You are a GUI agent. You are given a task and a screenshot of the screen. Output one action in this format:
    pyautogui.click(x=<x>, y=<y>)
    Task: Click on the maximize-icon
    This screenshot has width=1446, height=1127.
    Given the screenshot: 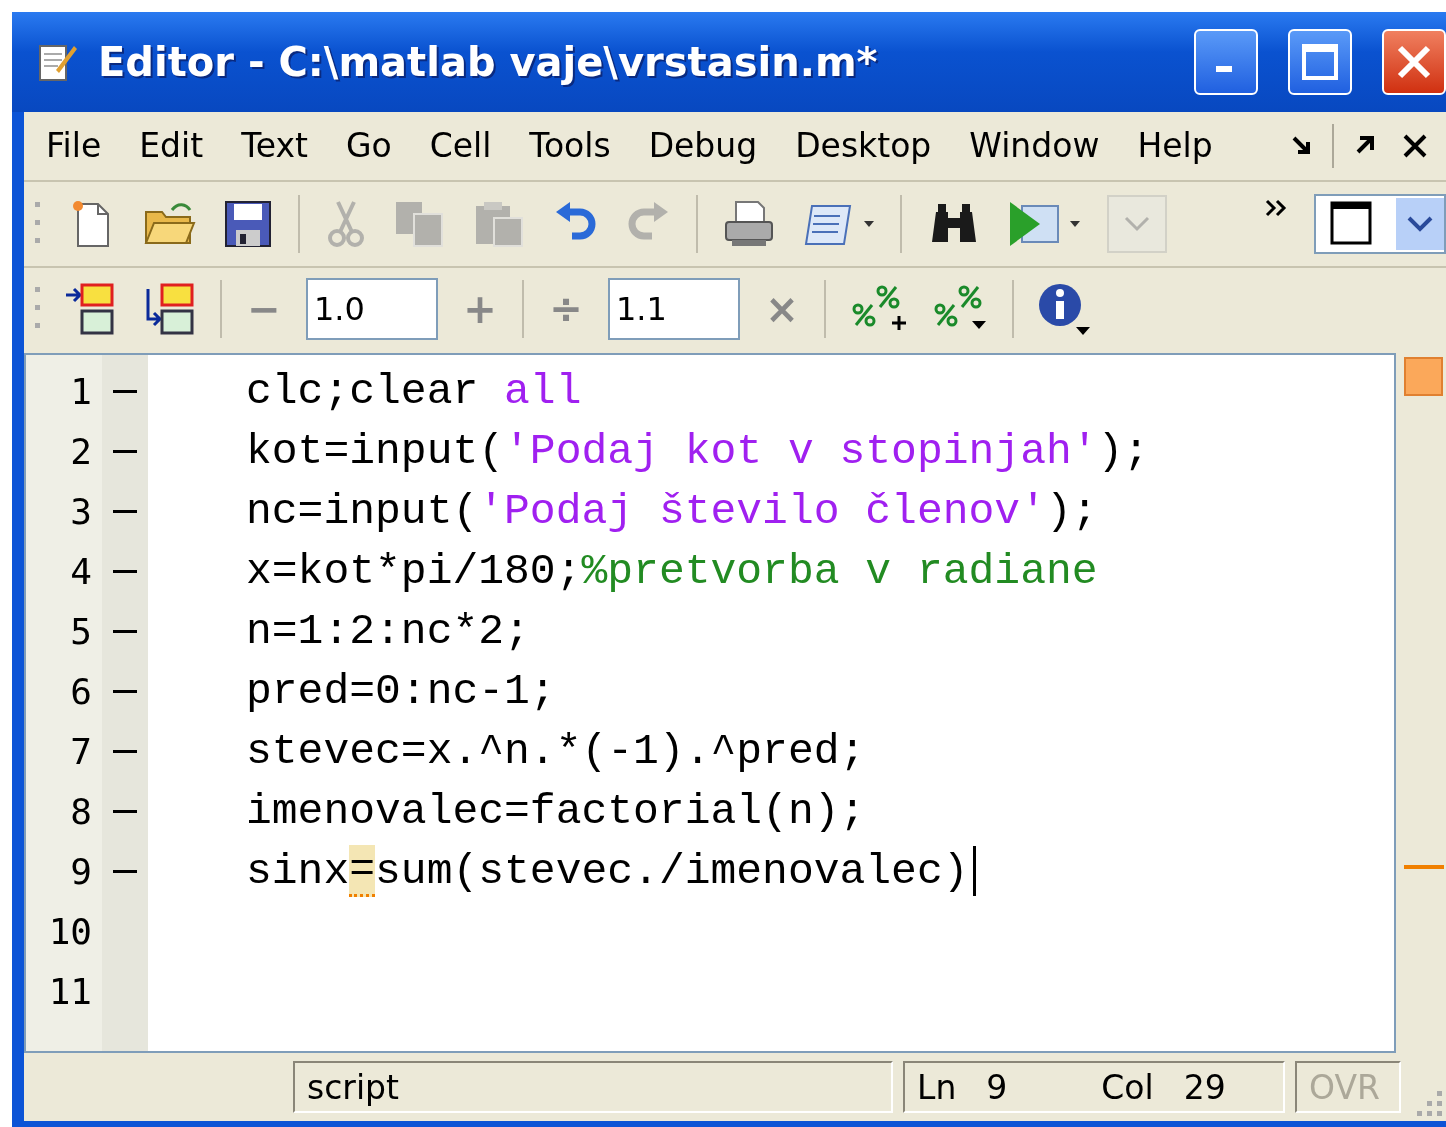 What is the action you would take?
    pyautogui.click(x=1320, y=62)
    